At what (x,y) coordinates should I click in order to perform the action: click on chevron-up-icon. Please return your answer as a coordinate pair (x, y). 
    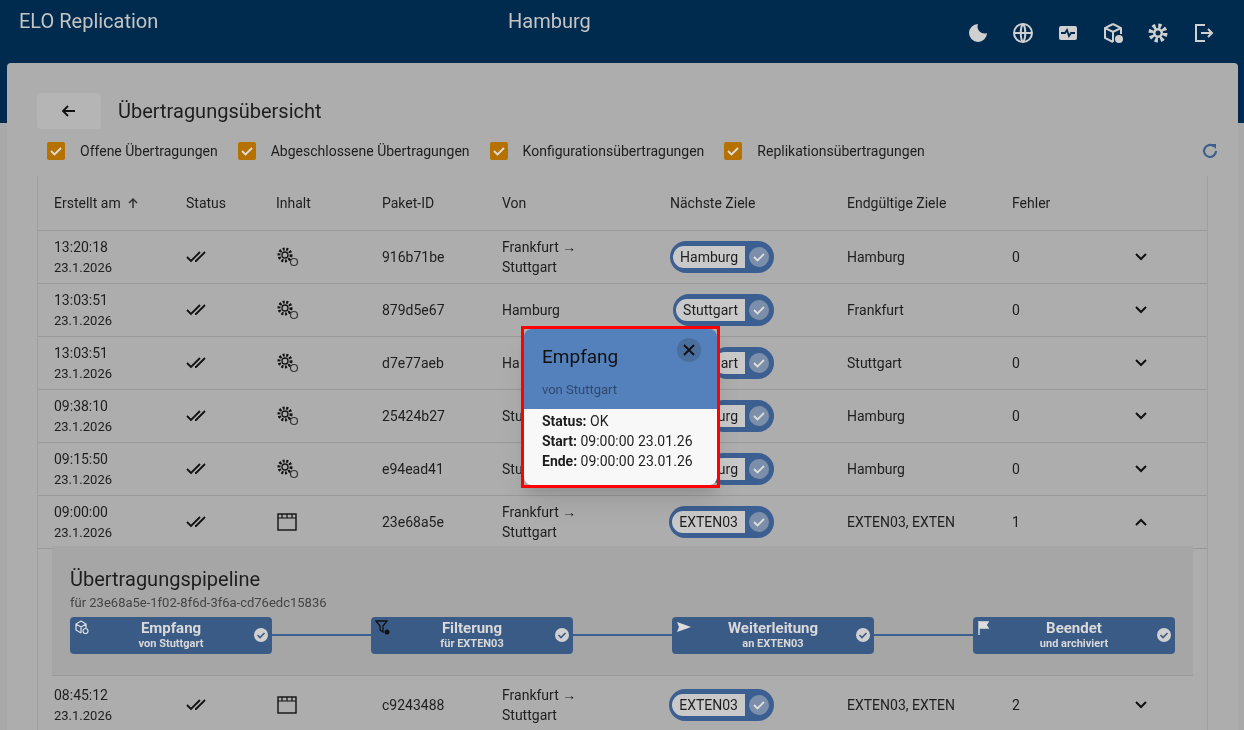
    Looking at the image, I should click on (1141, 522).